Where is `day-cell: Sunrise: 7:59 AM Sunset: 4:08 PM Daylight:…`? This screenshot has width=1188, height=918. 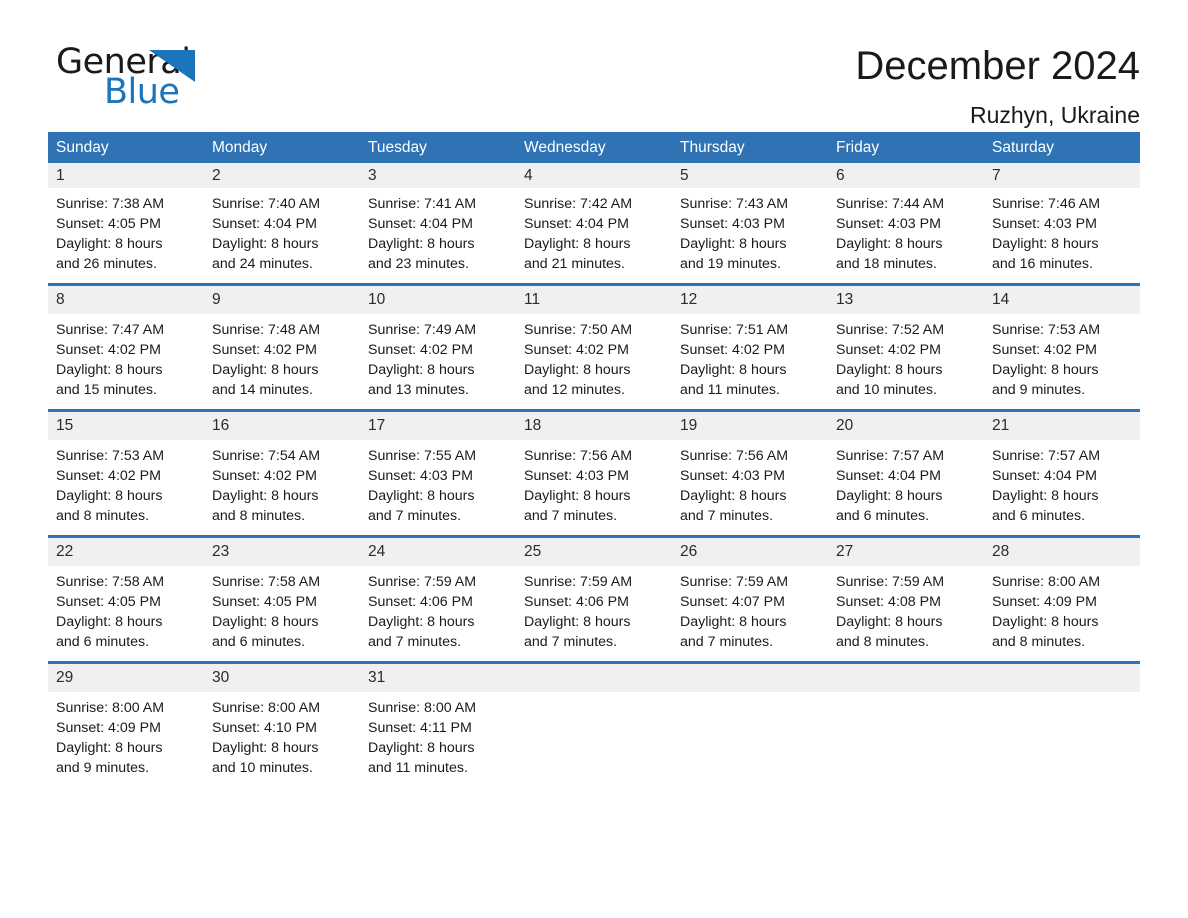
day-cell: Sunrise: 7:59 AM Sunset: 4:08 PM Daylight:… is located at coordinates (906, 610).